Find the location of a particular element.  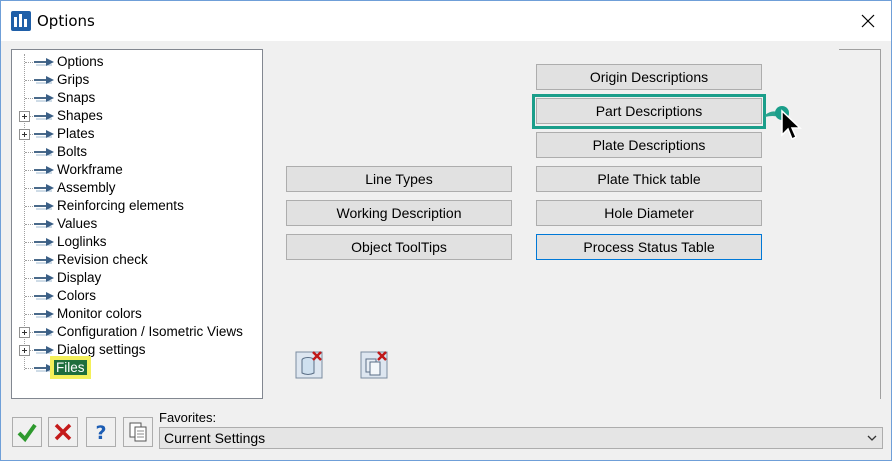

tree-item-label: Monitor colors is located at coordinates (99, 313).